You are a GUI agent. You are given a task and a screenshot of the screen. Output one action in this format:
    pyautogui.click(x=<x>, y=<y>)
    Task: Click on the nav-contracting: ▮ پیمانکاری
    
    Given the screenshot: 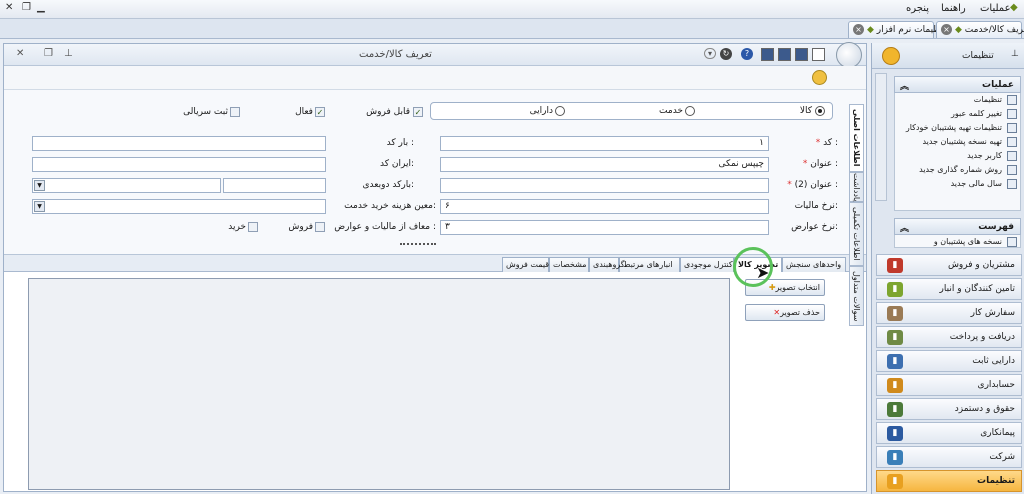 What is the action you would take?
    pyautogui.click(x=949, y=433)
    